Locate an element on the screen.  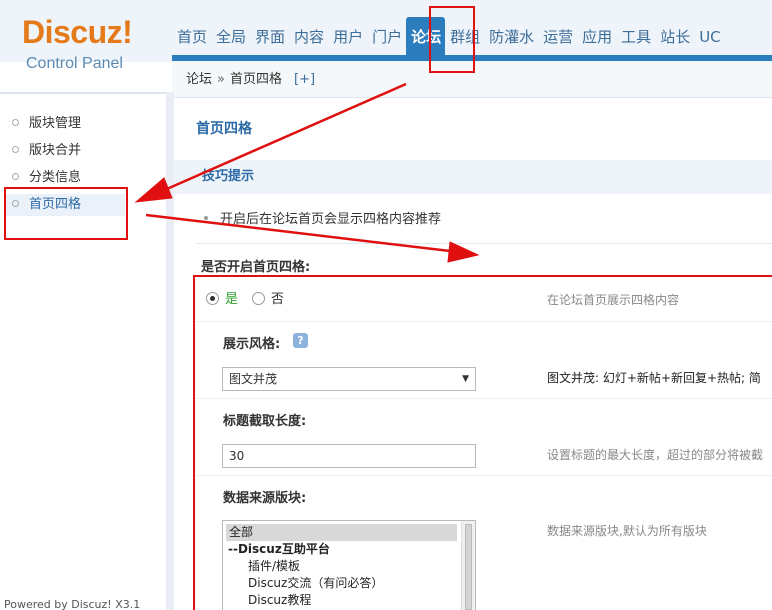
divider is located at coordinates (484, 243).